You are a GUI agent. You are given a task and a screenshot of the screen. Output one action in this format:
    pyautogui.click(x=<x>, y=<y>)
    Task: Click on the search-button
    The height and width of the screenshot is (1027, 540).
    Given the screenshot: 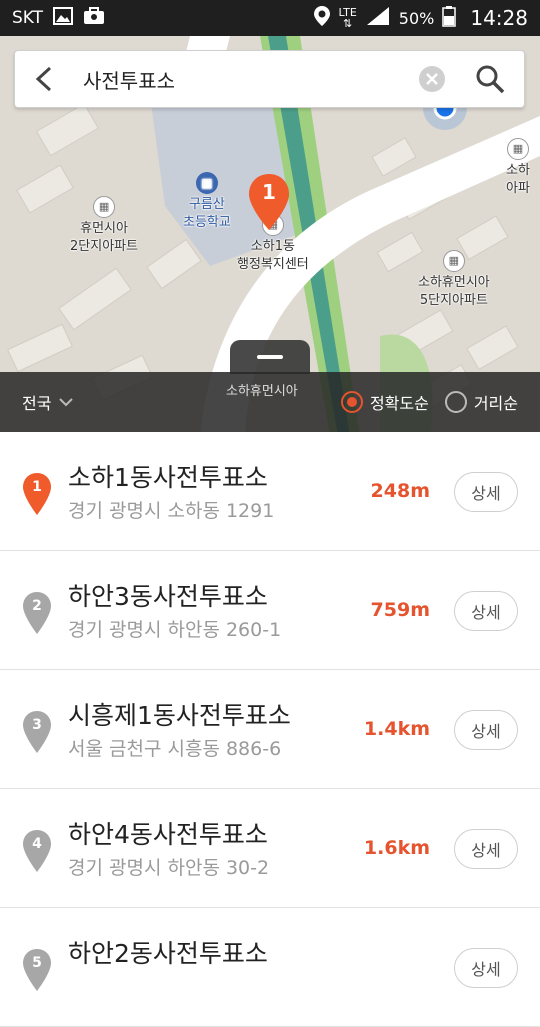 What is the action you would take?
    pyautogui.click(x=490, y=79)
    